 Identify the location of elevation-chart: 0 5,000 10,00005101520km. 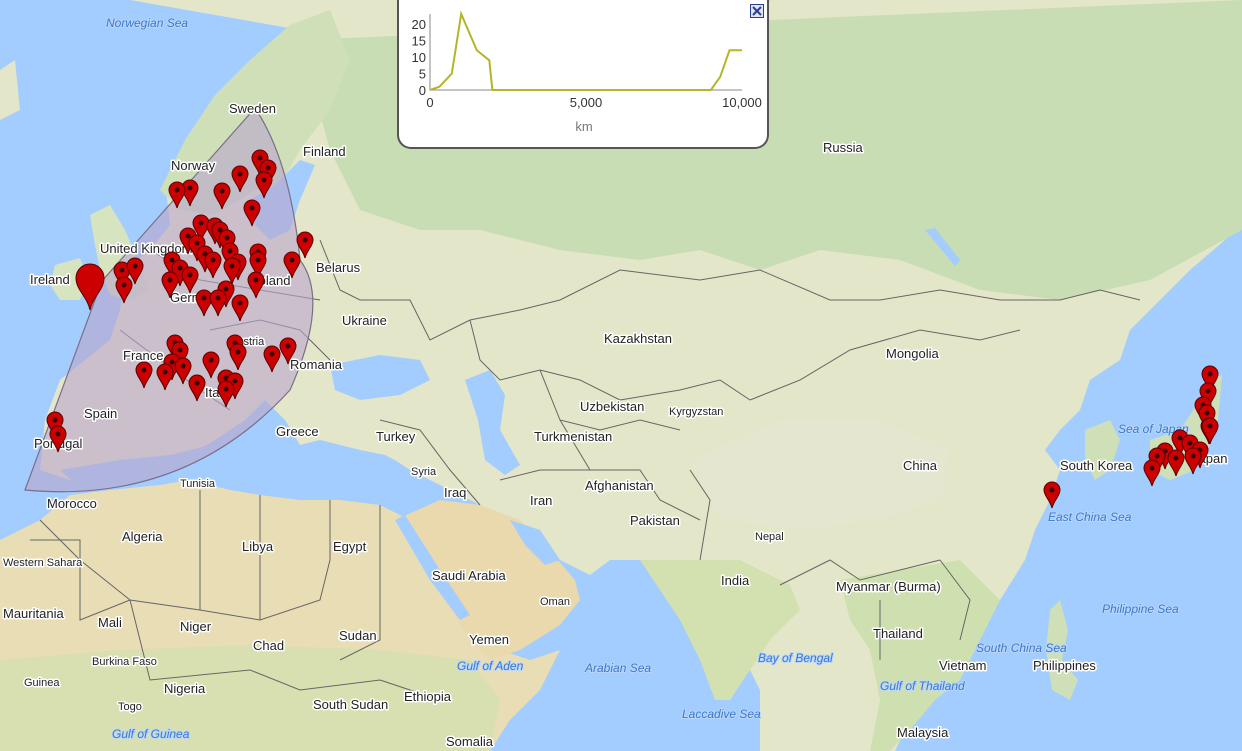
(587, 72).